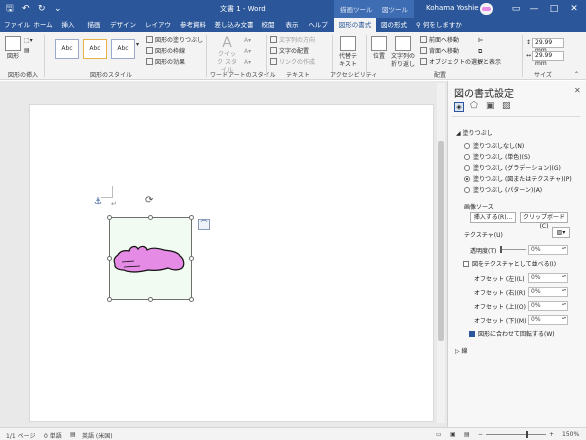  I want to click on shape-style-preset-3: Abc, so click(123, 49).